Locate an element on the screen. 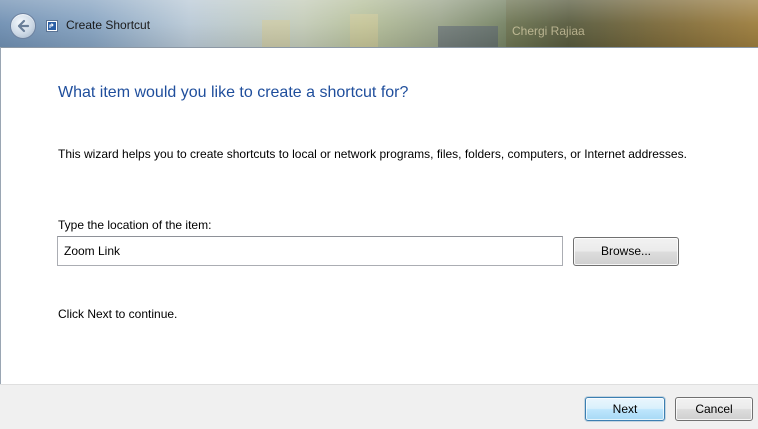  cancel-button: Cancel is located at coordinates (714, 409).